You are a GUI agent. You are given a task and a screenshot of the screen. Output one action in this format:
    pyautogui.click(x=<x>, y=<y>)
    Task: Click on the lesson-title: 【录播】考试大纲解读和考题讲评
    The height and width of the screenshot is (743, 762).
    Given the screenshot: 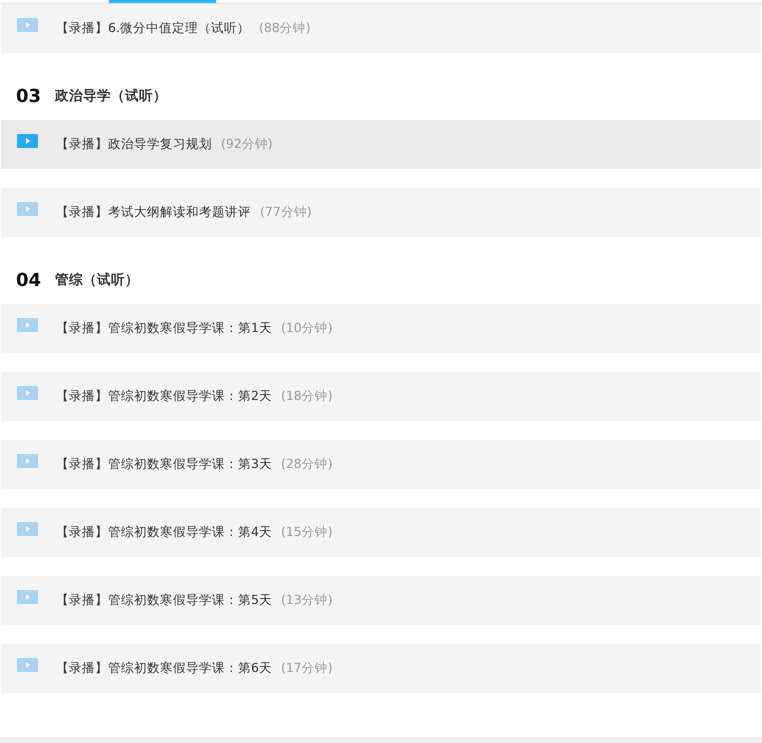 What is the action you would take?
    pyautogui.click(x=153, y=212)
    